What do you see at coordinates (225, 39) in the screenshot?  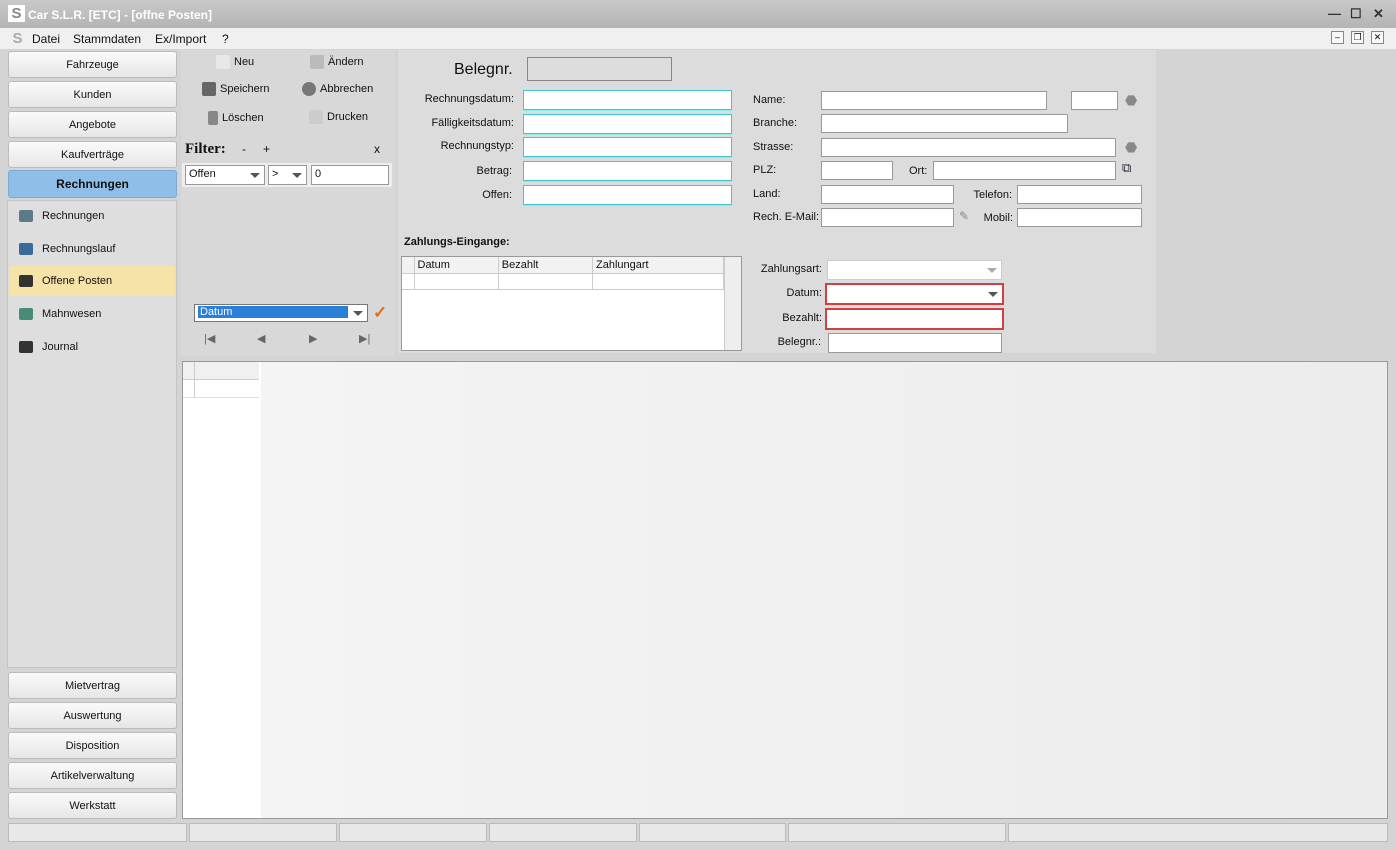 I see `menu-help: ?` at bounding box center [225, 39].